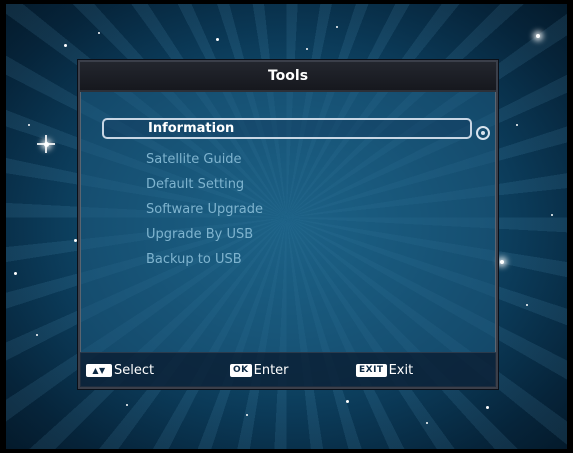 The image size is (573, 453). Describe the element at coordinates (287, 209) in the screenshot. I see `menu-item-software-upgrade: Software Upgrade` at that location.